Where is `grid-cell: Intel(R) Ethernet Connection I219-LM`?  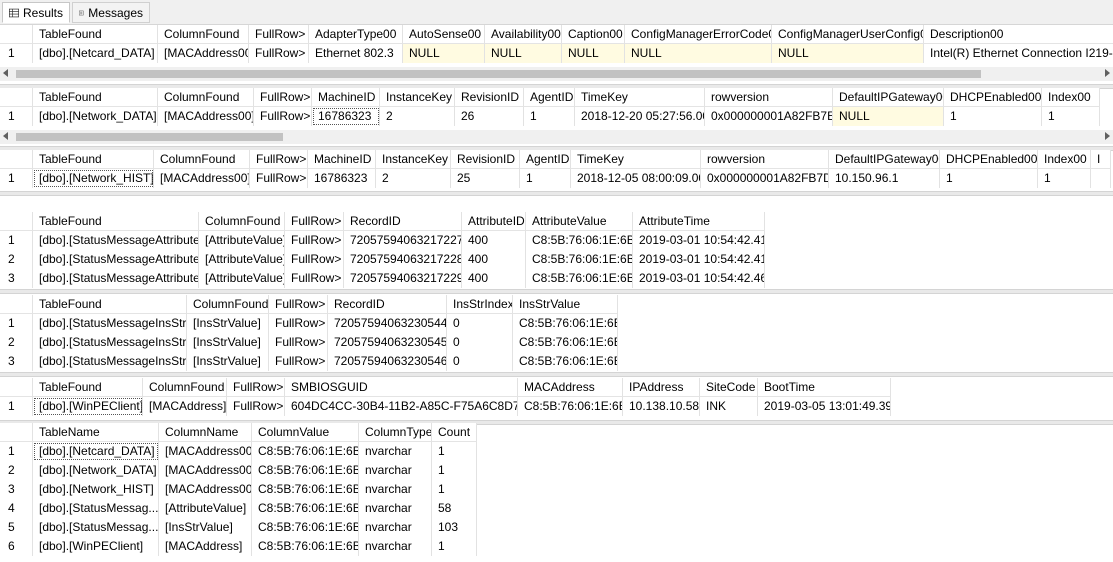 grid-cell: Intel(R) Ethernet Connection I219-LM is located at coordinates (1018, 53).